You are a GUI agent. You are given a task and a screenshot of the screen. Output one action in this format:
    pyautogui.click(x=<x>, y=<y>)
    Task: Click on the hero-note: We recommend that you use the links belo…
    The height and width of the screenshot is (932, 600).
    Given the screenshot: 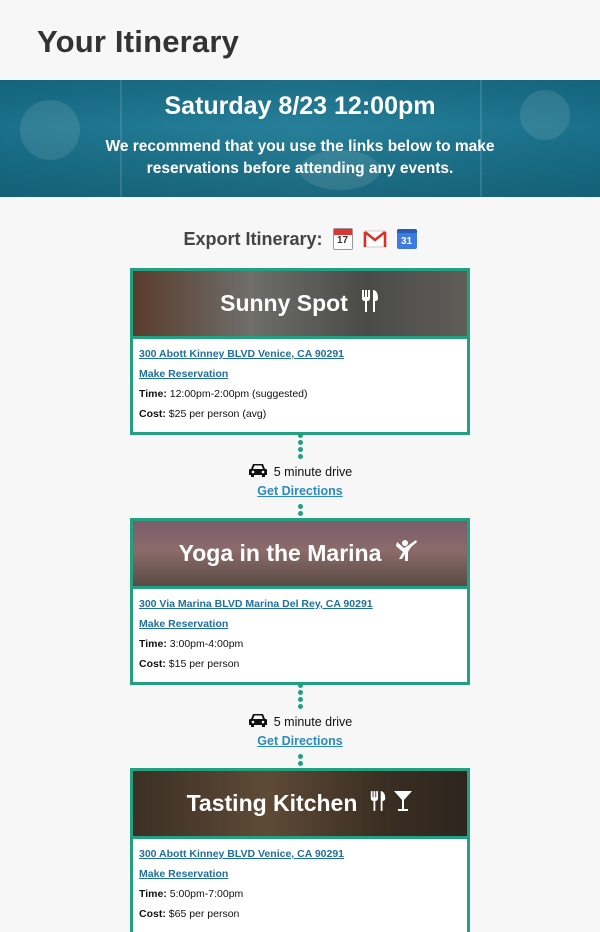 What is the action you would take?
    pyautogui.click(x=300, y=157)
    